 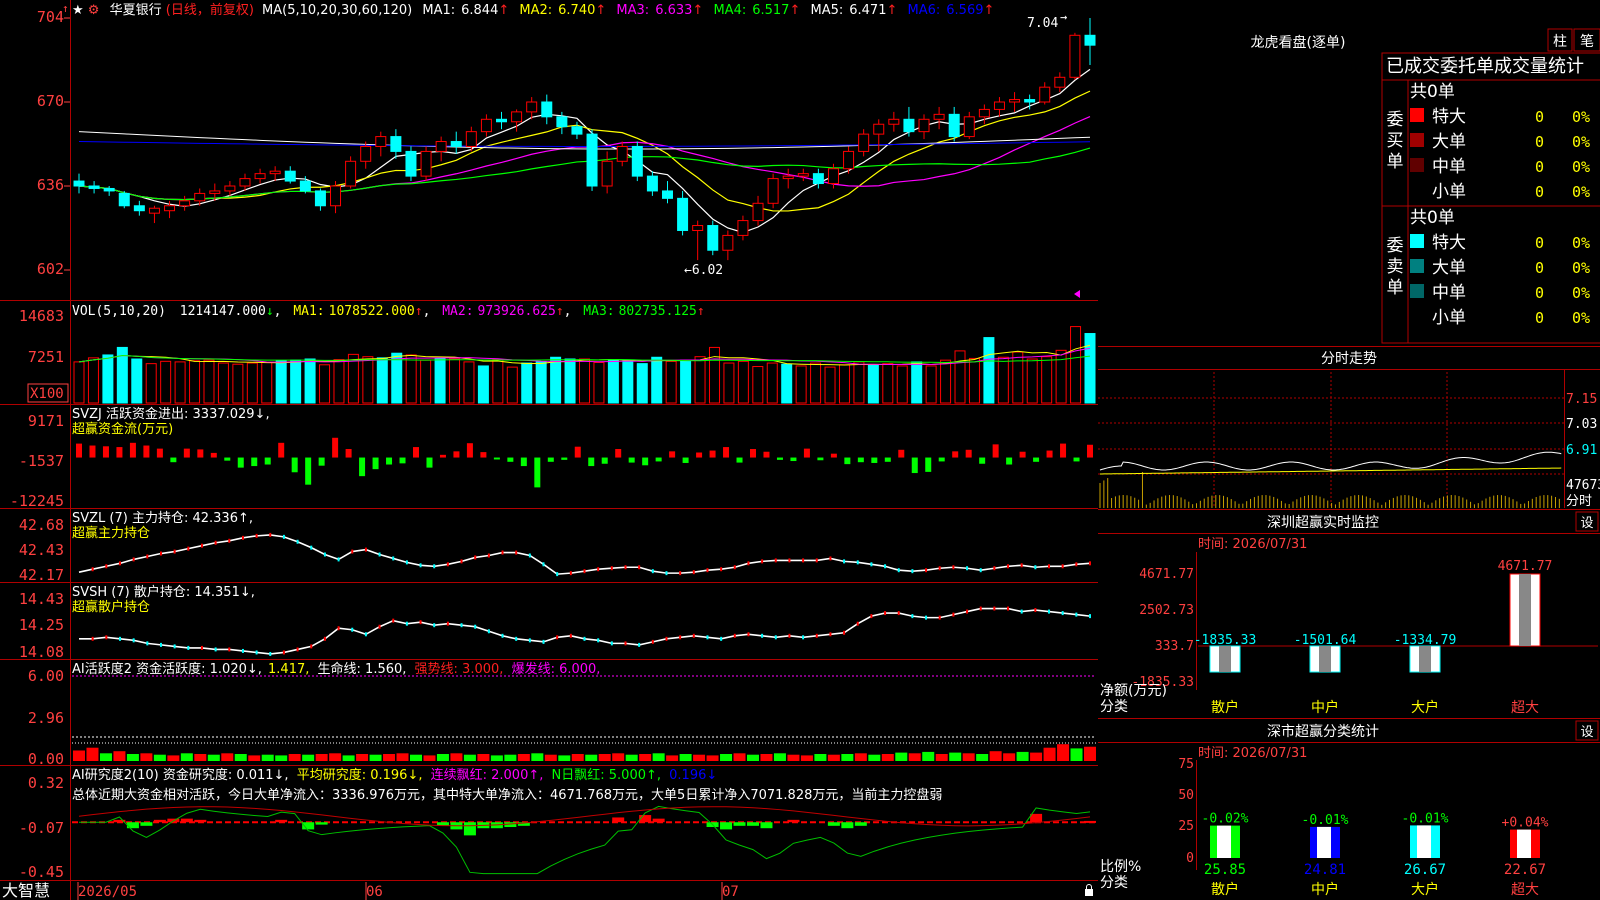 I want to click on sz-monitor-tick: 333.7, so click(x=1174, y=646).